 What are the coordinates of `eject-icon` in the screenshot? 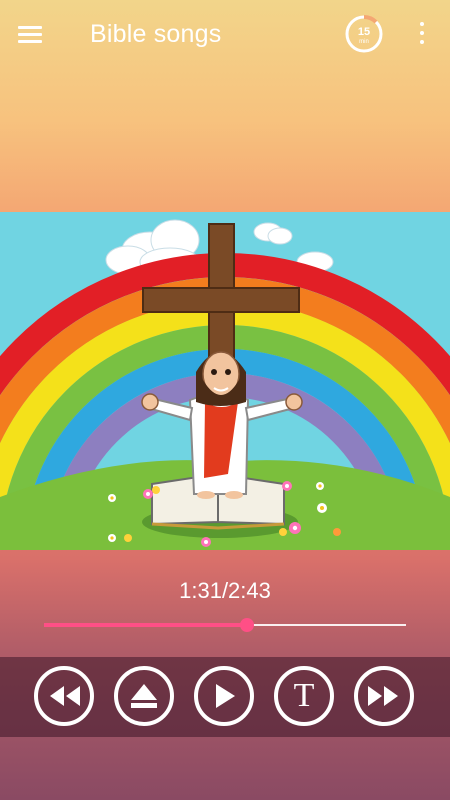 It's located at (144, 696).